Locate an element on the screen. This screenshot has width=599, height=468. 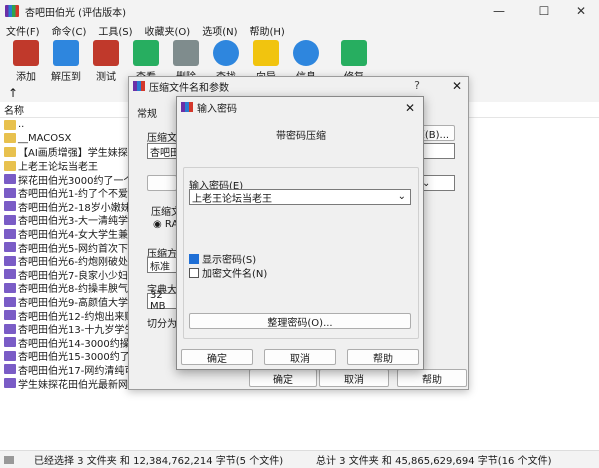
password-heading: 带密码压缩 is located at coordinates (301, 136).